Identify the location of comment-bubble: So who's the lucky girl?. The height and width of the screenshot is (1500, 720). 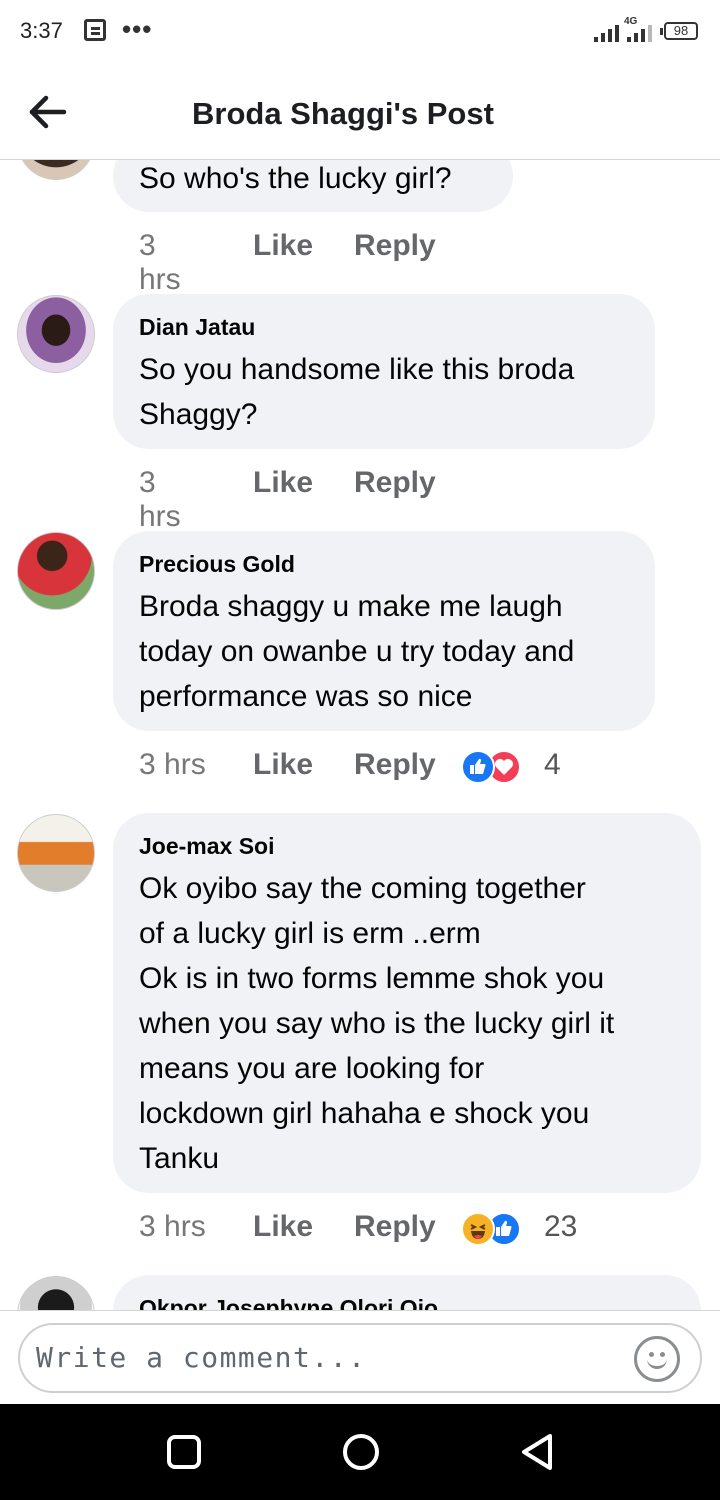
(313, 186).